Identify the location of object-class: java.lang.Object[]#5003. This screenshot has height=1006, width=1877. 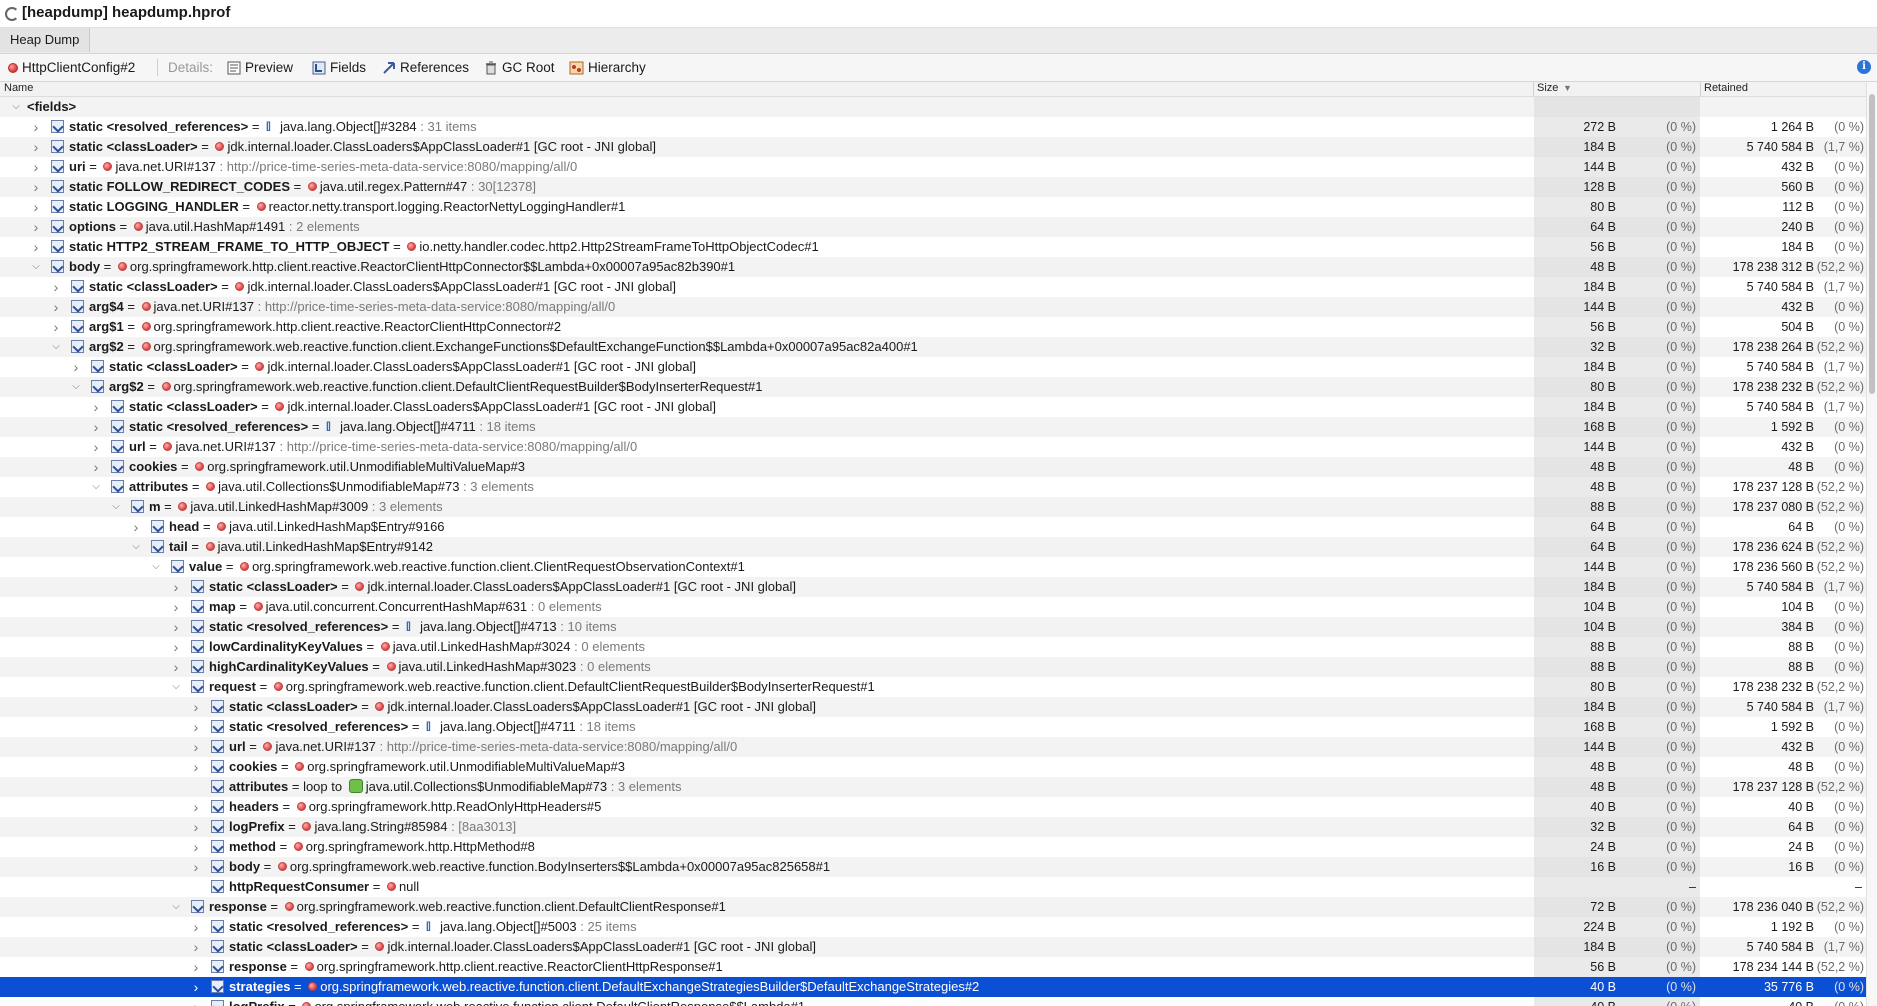
(508, 926).